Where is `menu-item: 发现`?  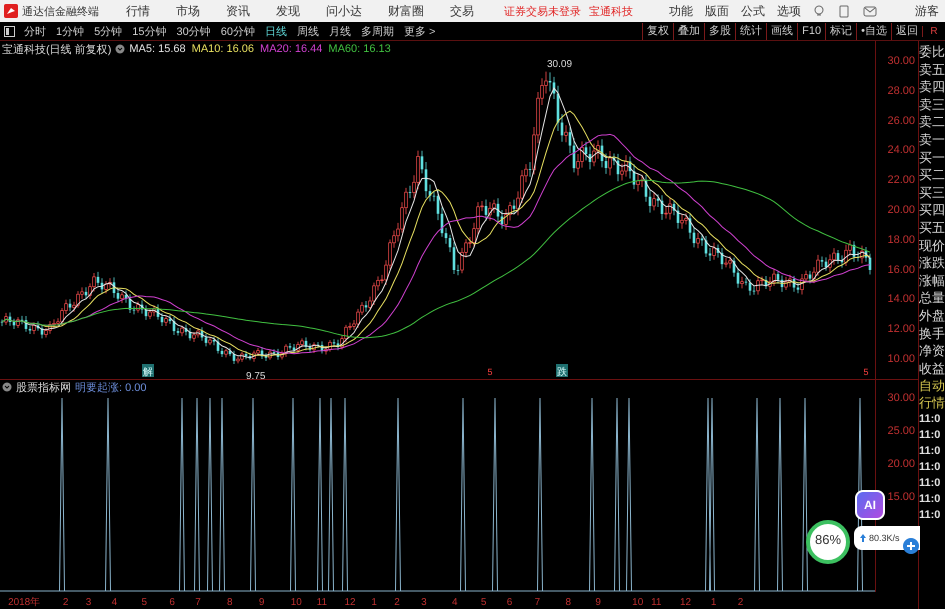 menu-item: 发现 is located at coordinates (288, 11).